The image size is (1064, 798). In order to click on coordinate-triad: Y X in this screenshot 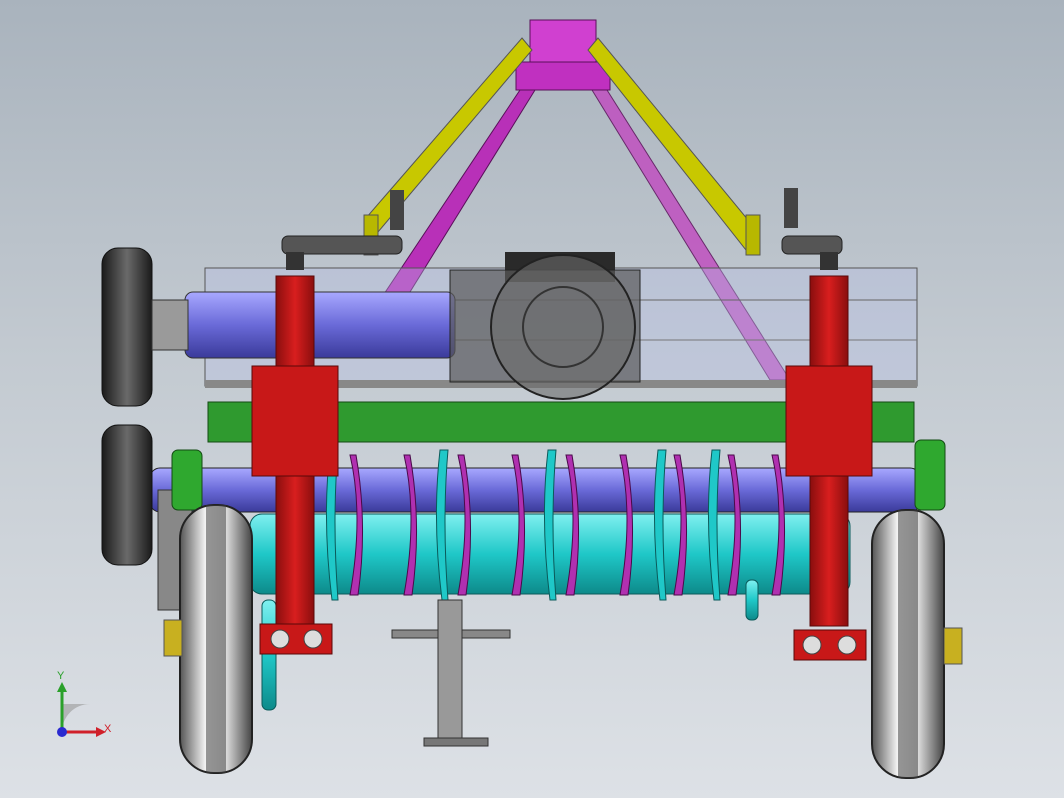, I will do `click(85, 711)`.